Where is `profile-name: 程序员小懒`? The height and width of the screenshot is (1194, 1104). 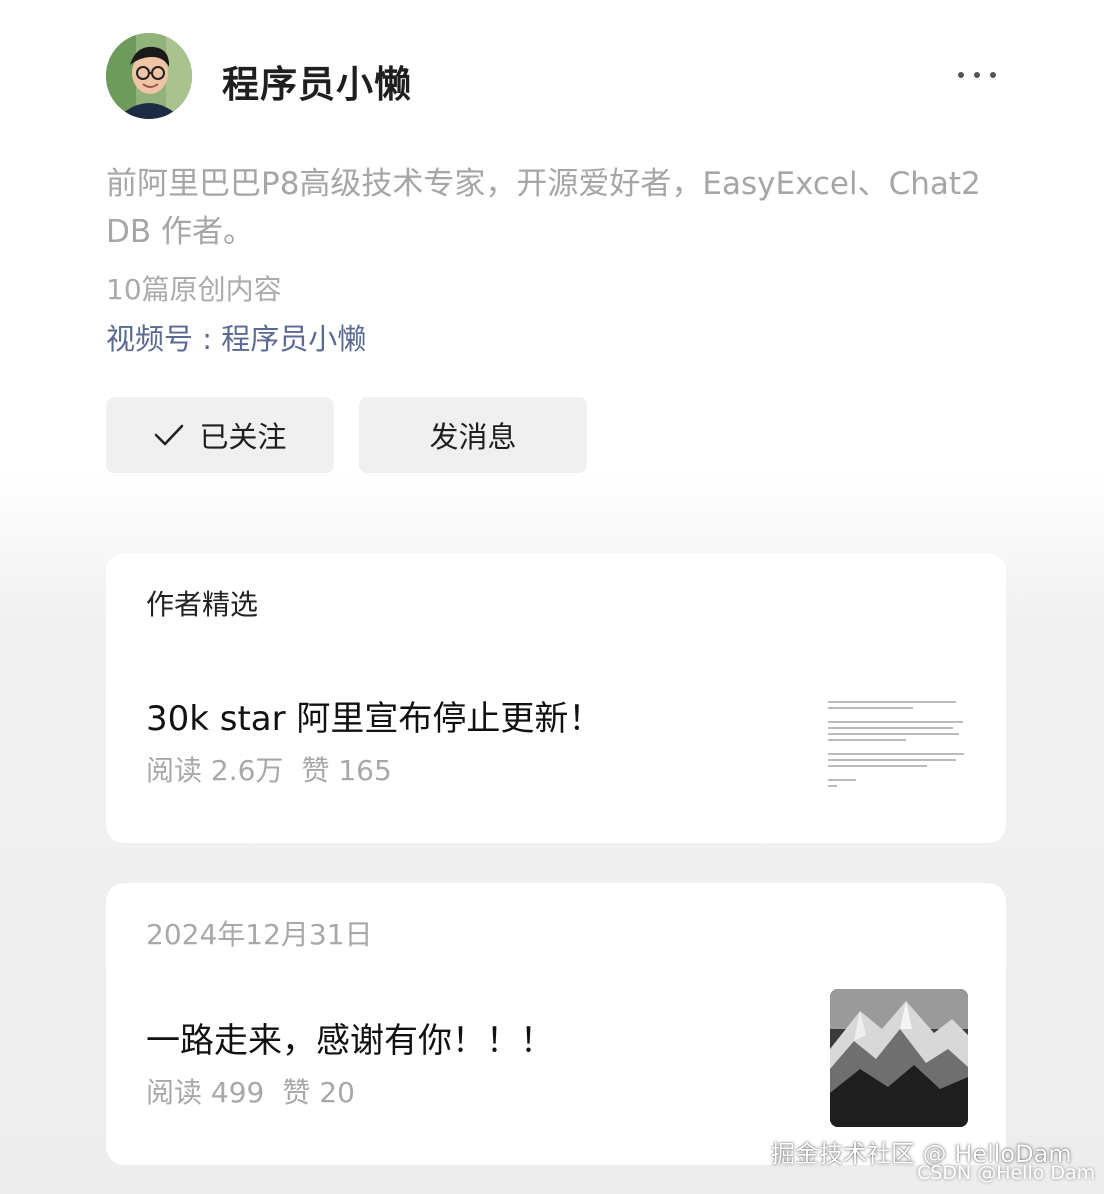 profile-name: 程序员小懒 is located at coordinates (317, 84).